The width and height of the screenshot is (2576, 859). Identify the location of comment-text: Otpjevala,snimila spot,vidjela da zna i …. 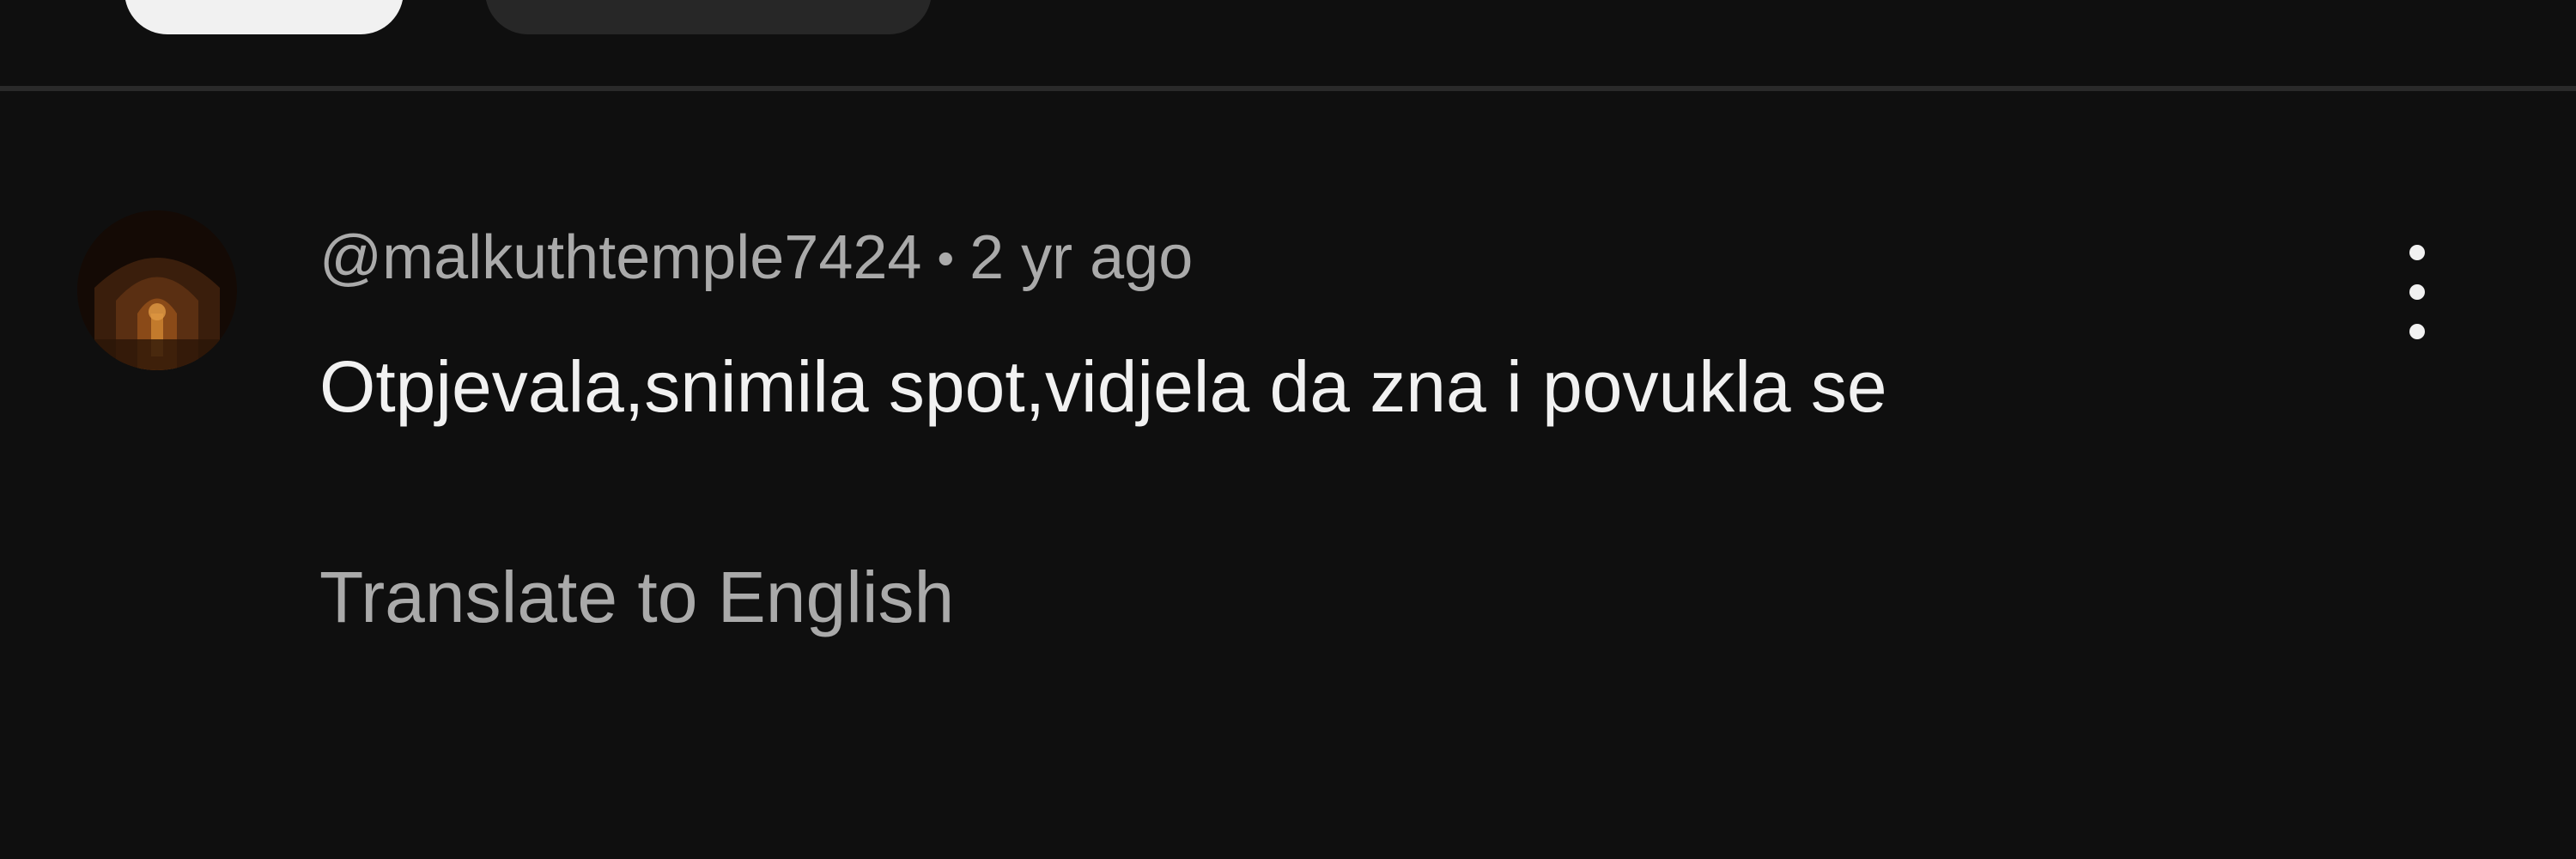
(1103, 387).